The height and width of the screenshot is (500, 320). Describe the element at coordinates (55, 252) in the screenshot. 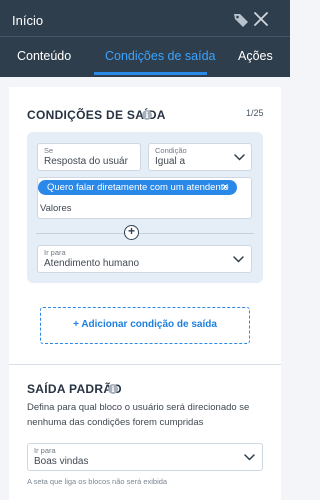

I see `goto-block-label: Ir para` at that location.